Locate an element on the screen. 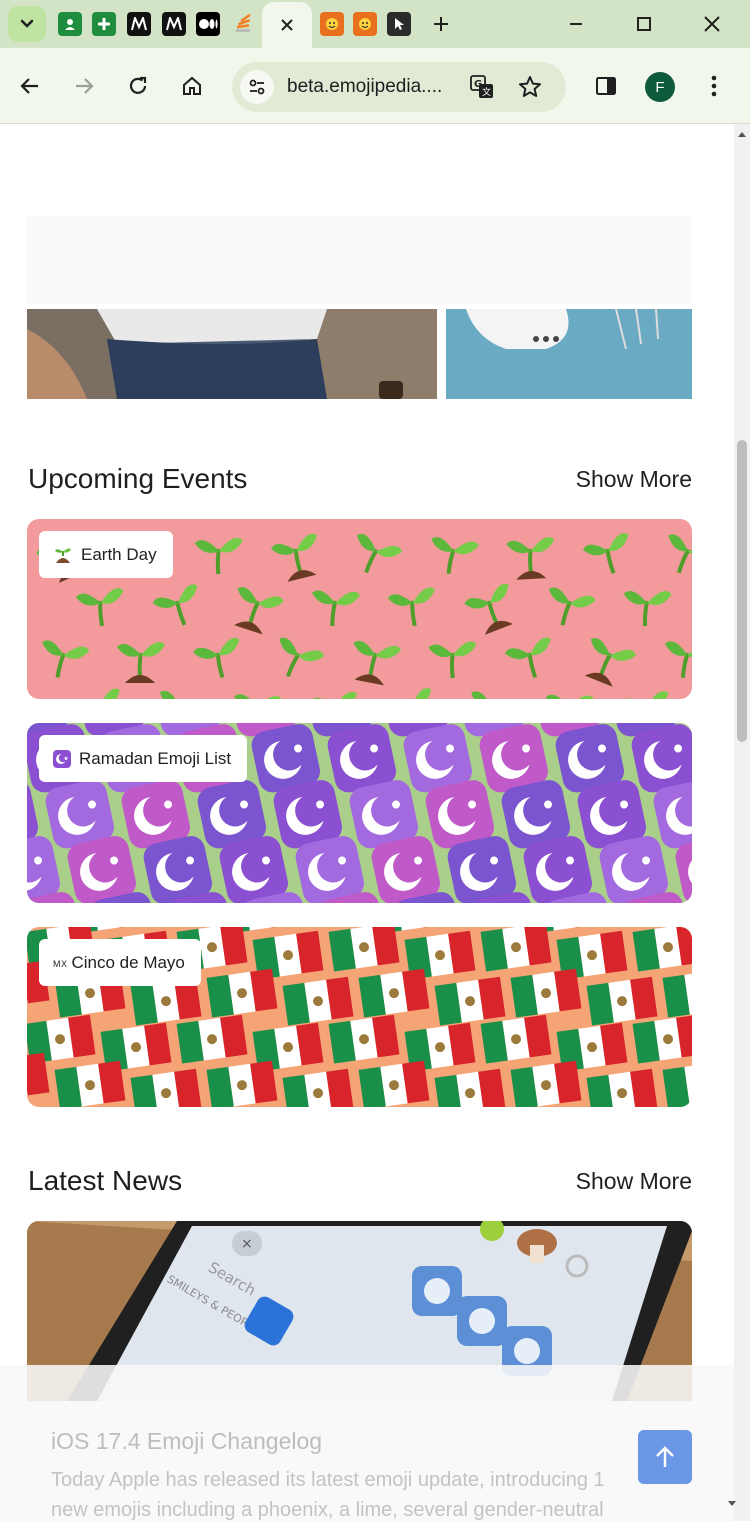  event-label: Ramadan Emoji List is located at coordinates (143, 758).